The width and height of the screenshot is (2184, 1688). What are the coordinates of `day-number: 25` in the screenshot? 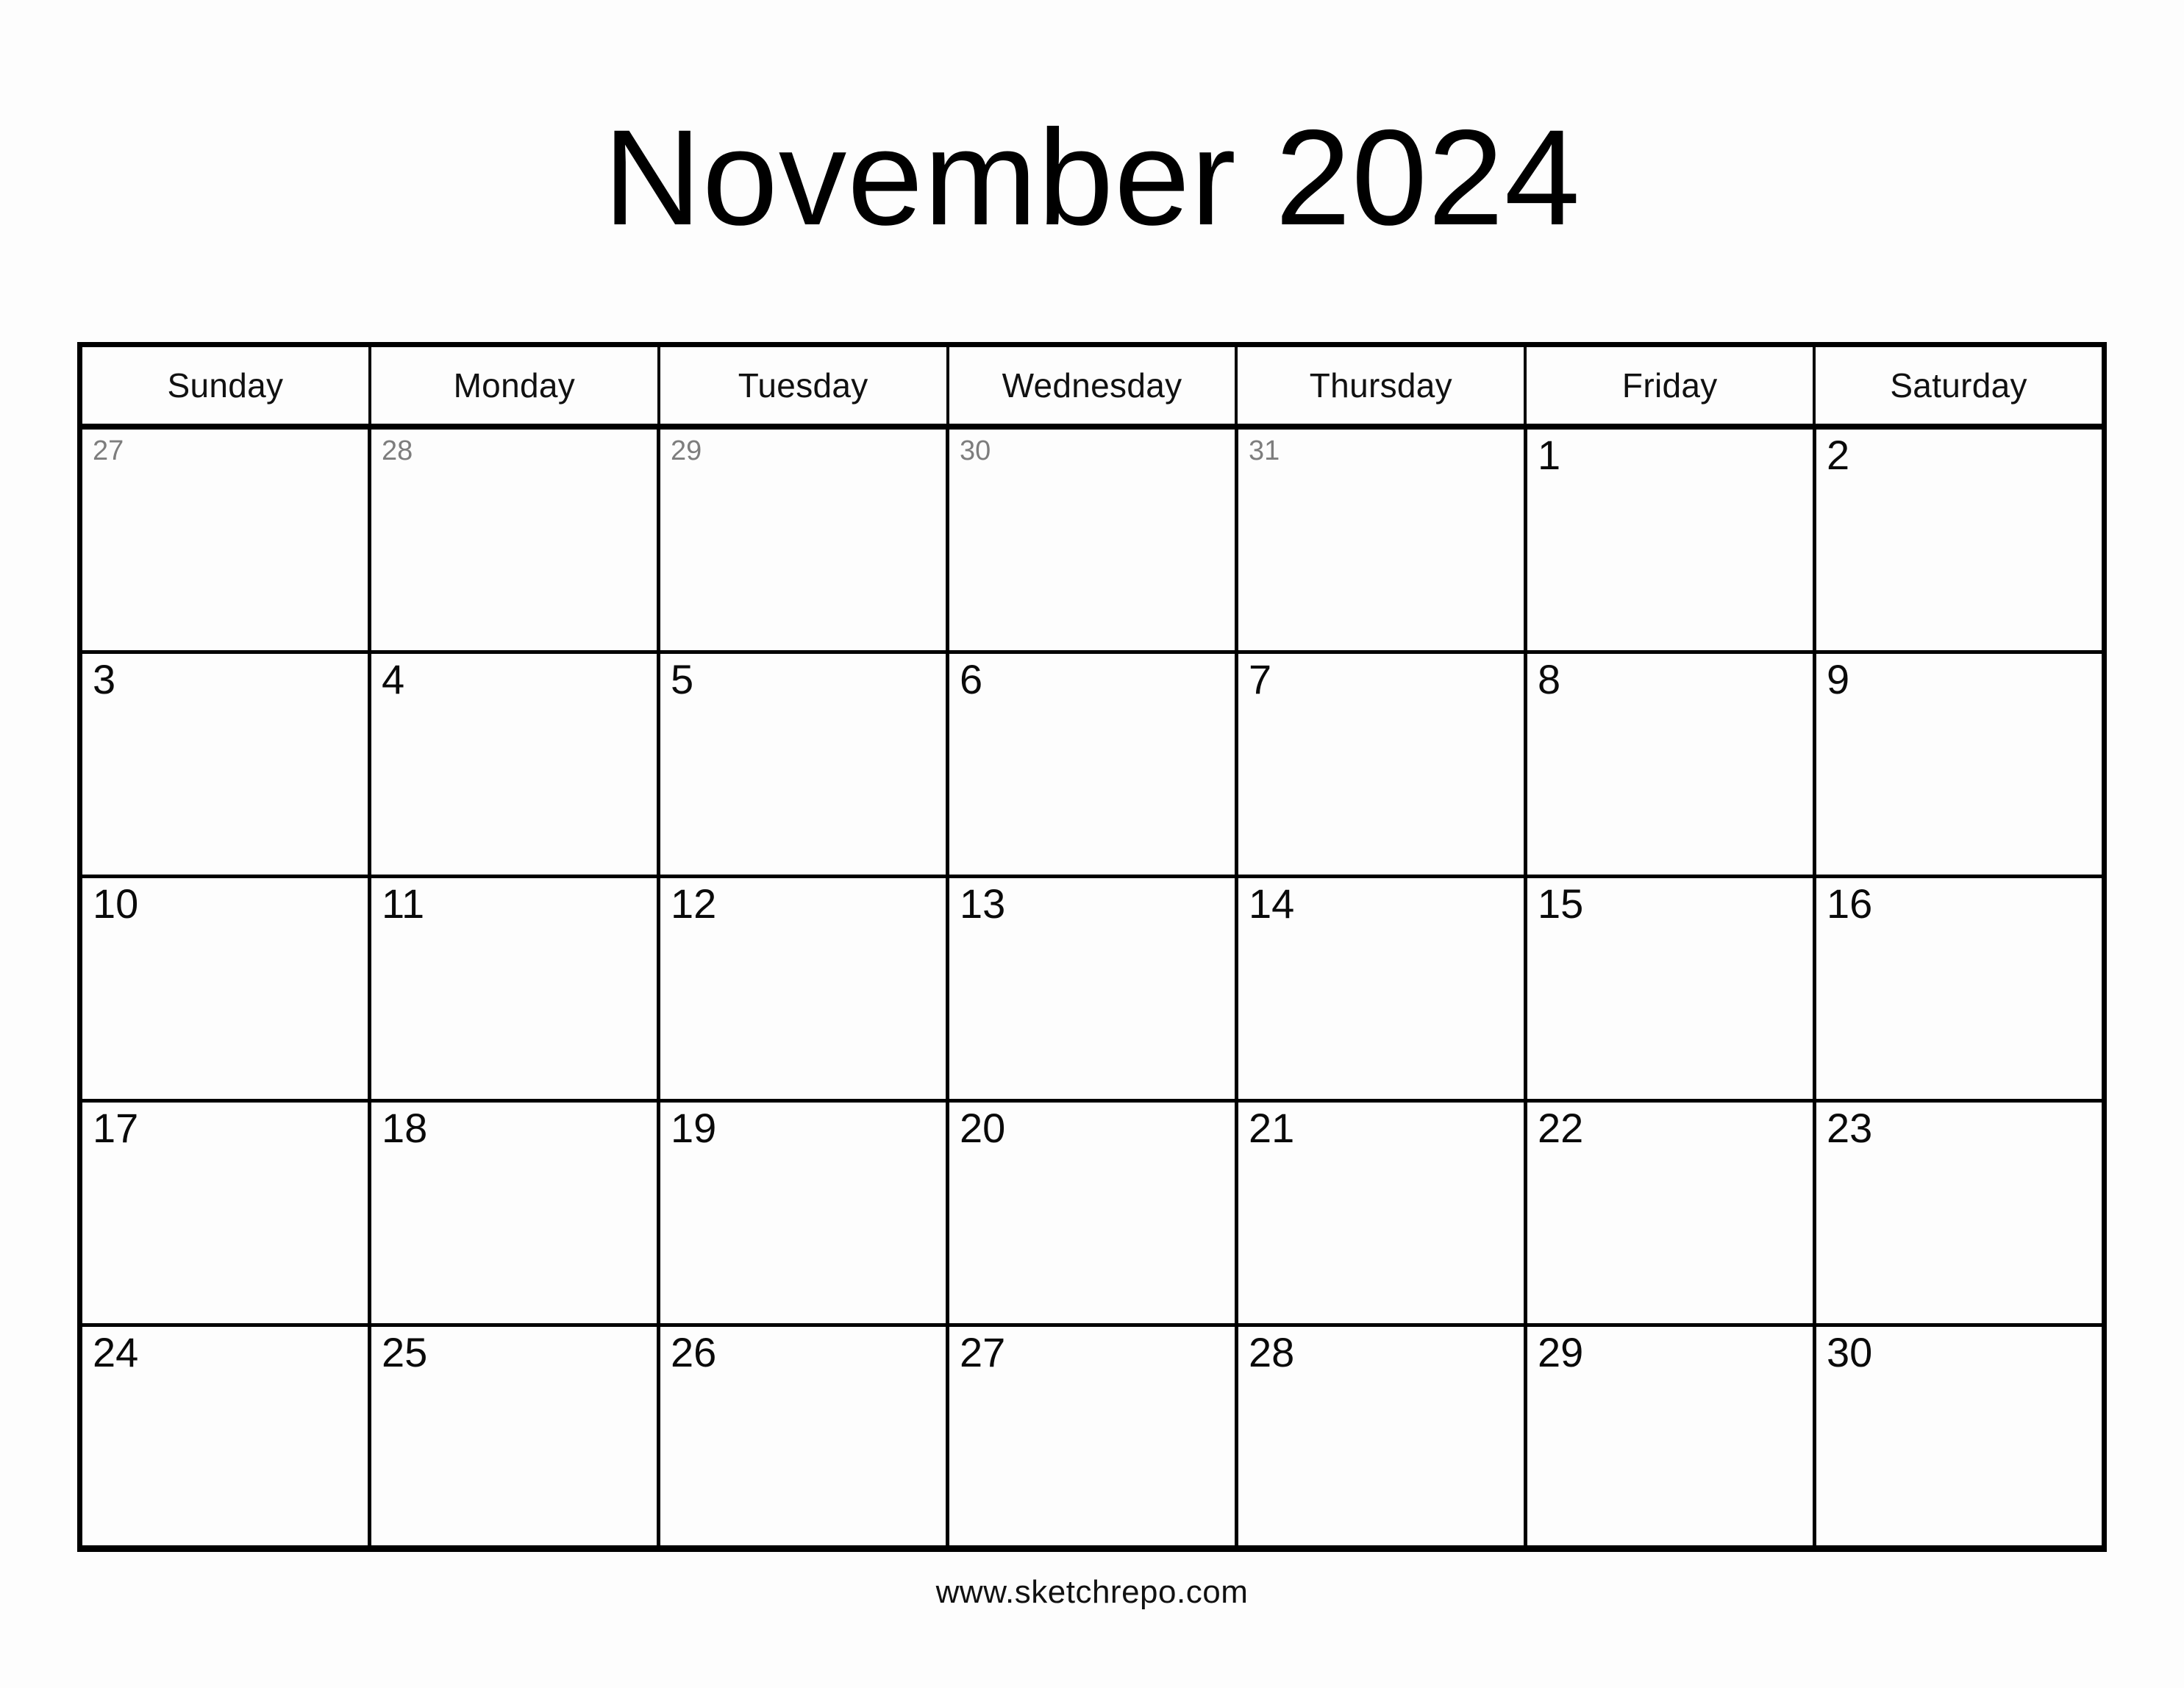 It's located at (405, 1352).